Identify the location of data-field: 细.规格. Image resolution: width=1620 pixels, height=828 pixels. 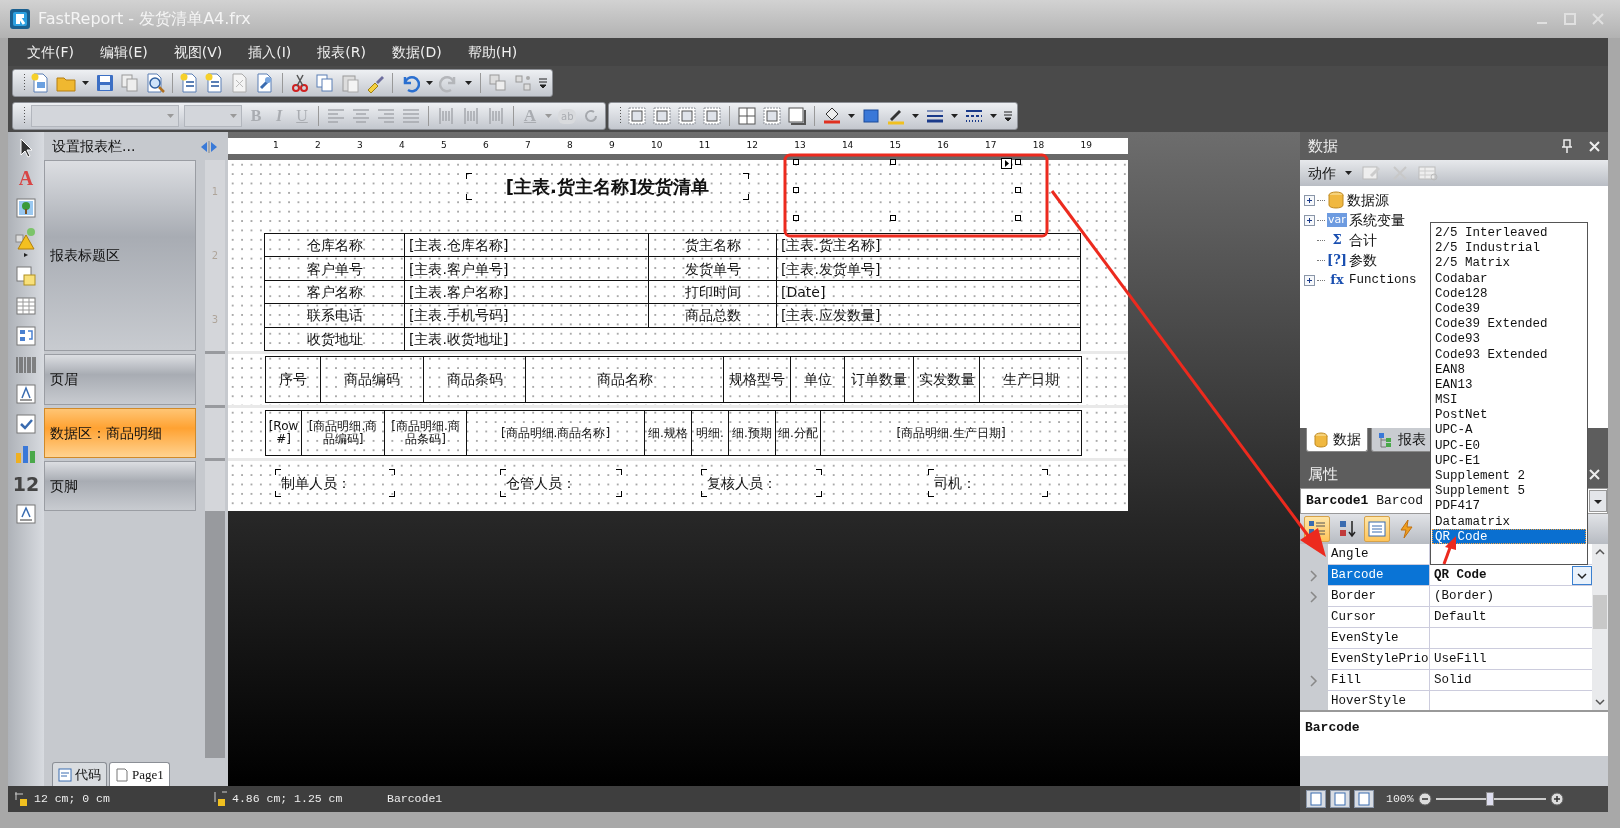
(668, 433).